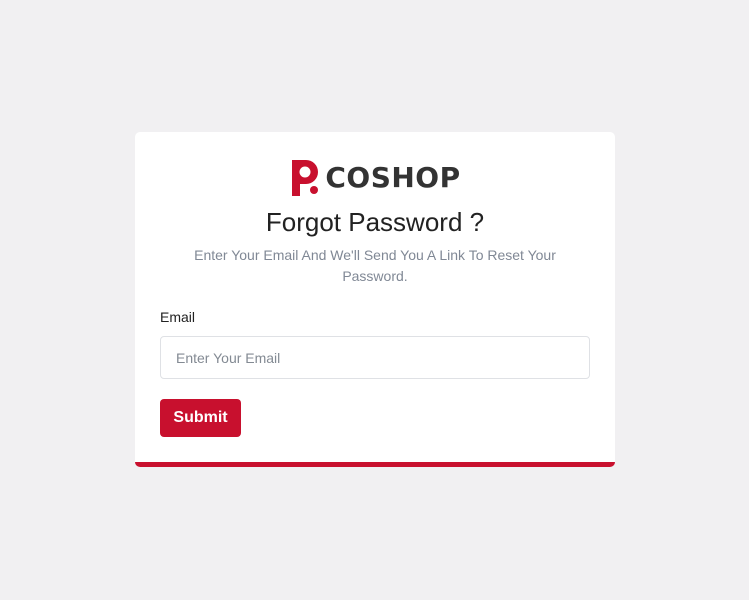 The image size is (749, 600). Describe the element at coordinates (393, 177) in the screenshot. I see `brand-name: COSHOP` at that location.